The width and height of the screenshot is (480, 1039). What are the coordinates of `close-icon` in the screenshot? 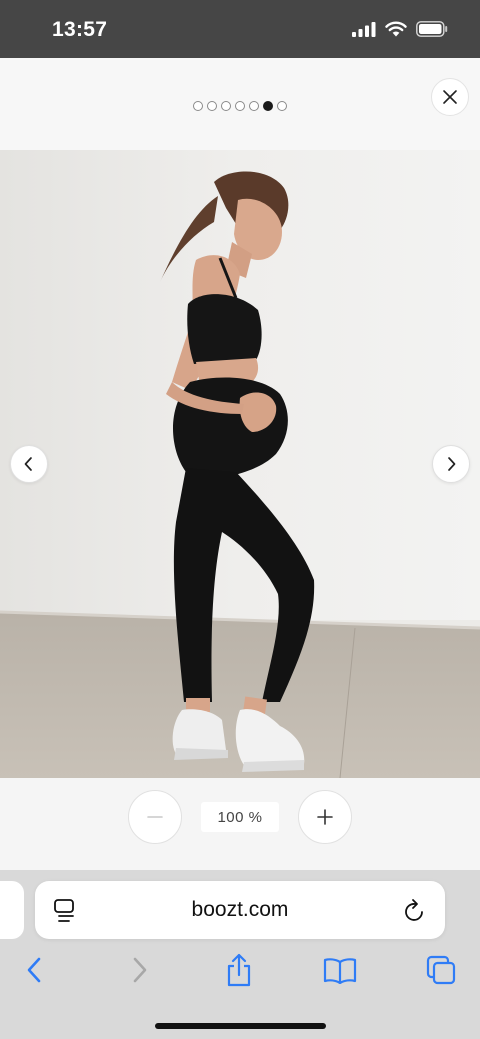 It's located at (450, 97).